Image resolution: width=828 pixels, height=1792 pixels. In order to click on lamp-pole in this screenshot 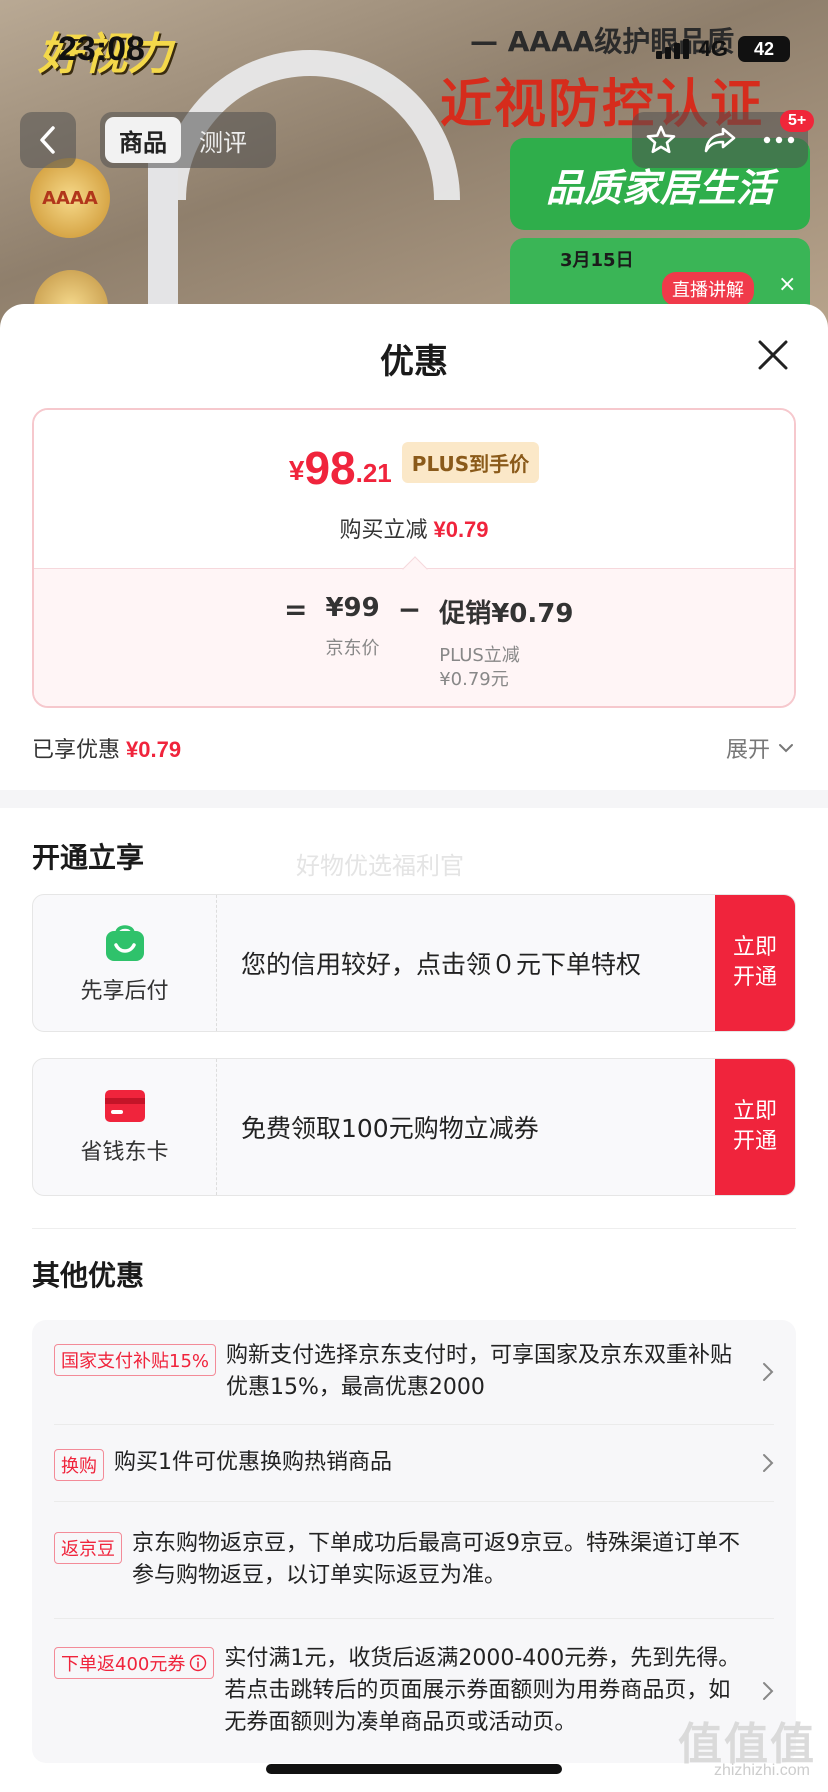, I will do `click(163, 240)`.